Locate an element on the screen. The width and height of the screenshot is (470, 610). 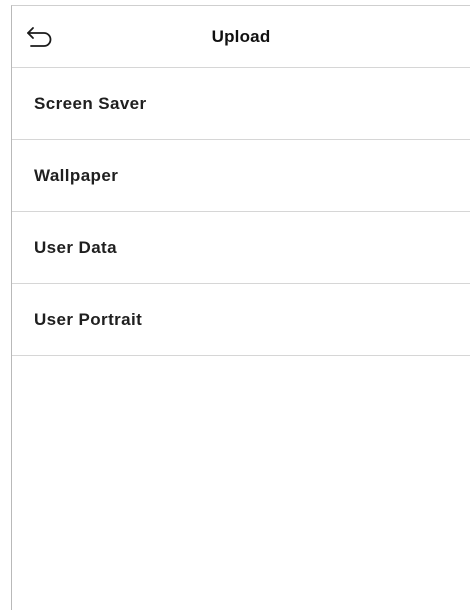
page-title: Upload is located at coordinates (241, 36).